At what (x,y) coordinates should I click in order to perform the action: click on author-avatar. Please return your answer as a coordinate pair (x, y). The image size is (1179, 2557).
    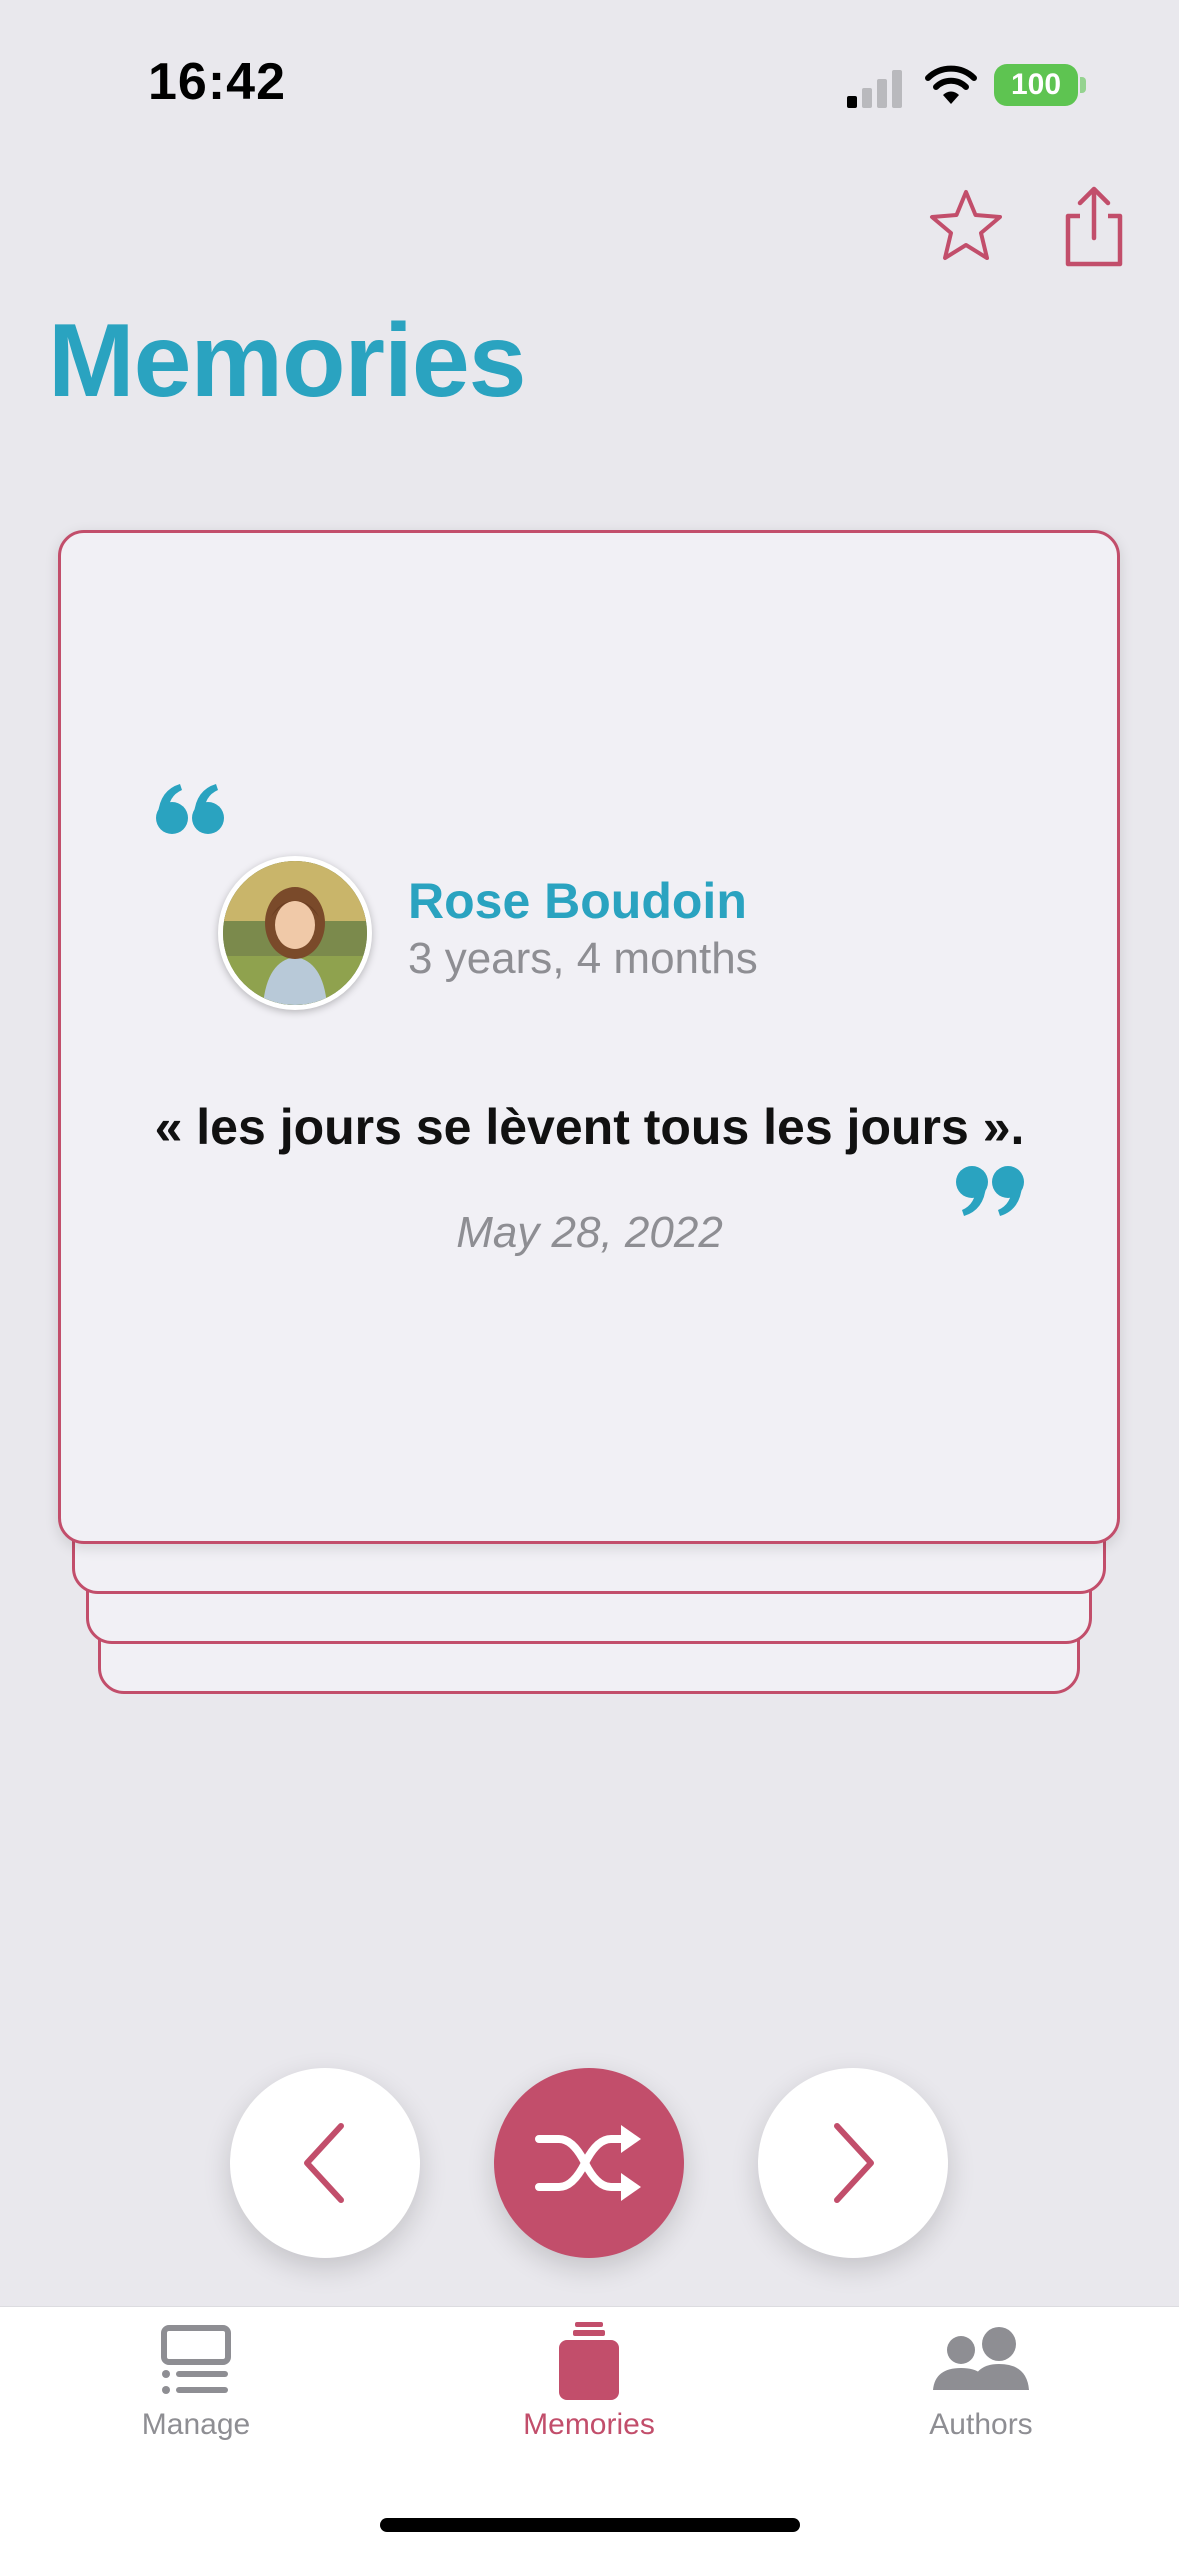
    Looking at the image, I should click on (295, 933).